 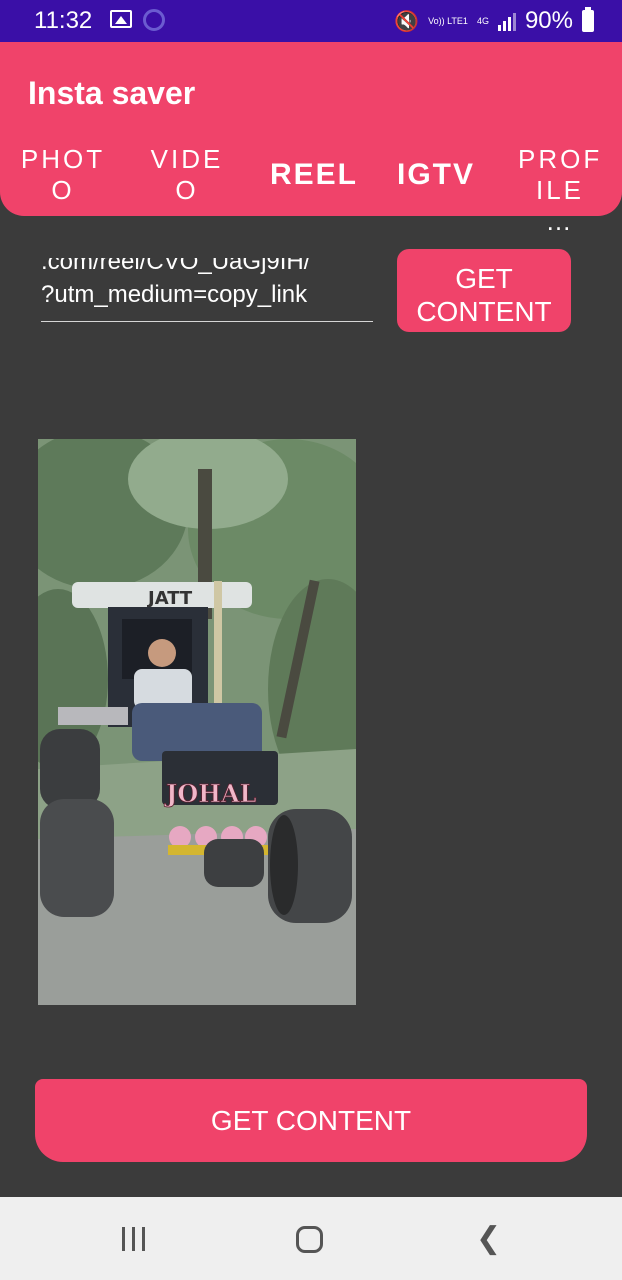 I want to click on network-type-indicator: 4G, so click(x=482, y=21).